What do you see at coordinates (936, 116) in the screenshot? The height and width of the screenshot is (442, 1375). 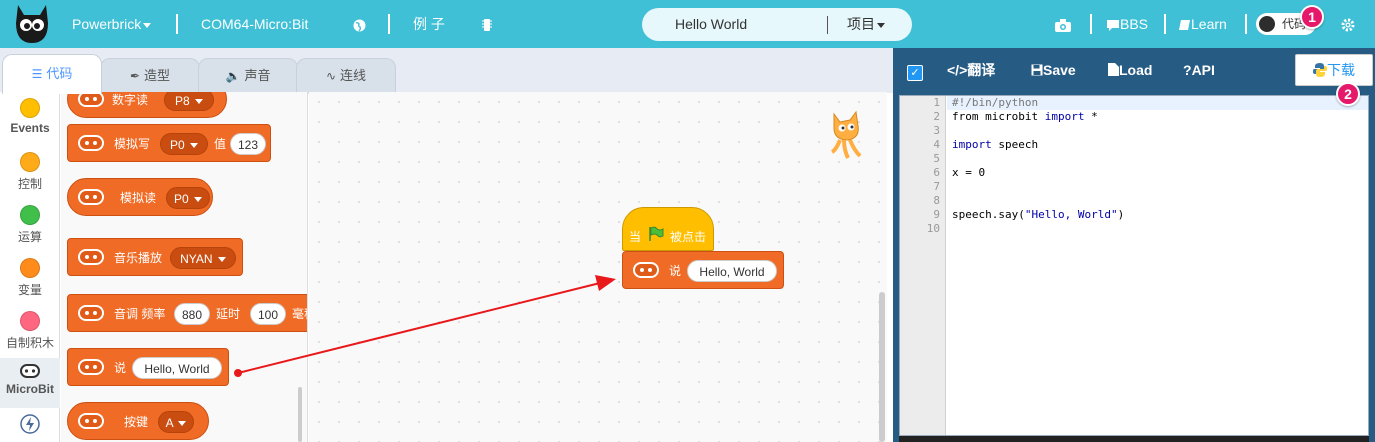 I see `line-number: 2` at bounding box center [936, 116].